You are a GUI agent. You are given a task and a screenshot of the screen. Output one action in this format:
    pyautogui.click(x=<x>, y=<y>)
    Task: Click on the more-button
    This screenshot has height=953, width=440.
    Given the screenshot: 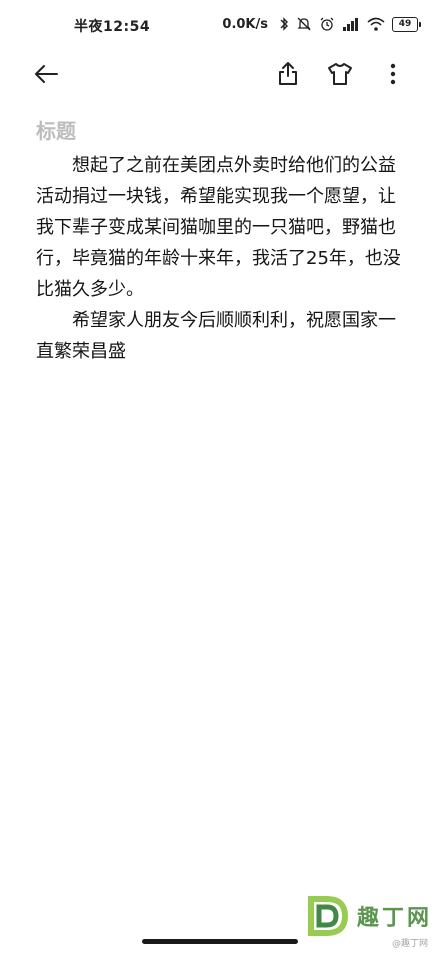 What is the action you would take?
    pyautogui.click(x=393, y=74)
    